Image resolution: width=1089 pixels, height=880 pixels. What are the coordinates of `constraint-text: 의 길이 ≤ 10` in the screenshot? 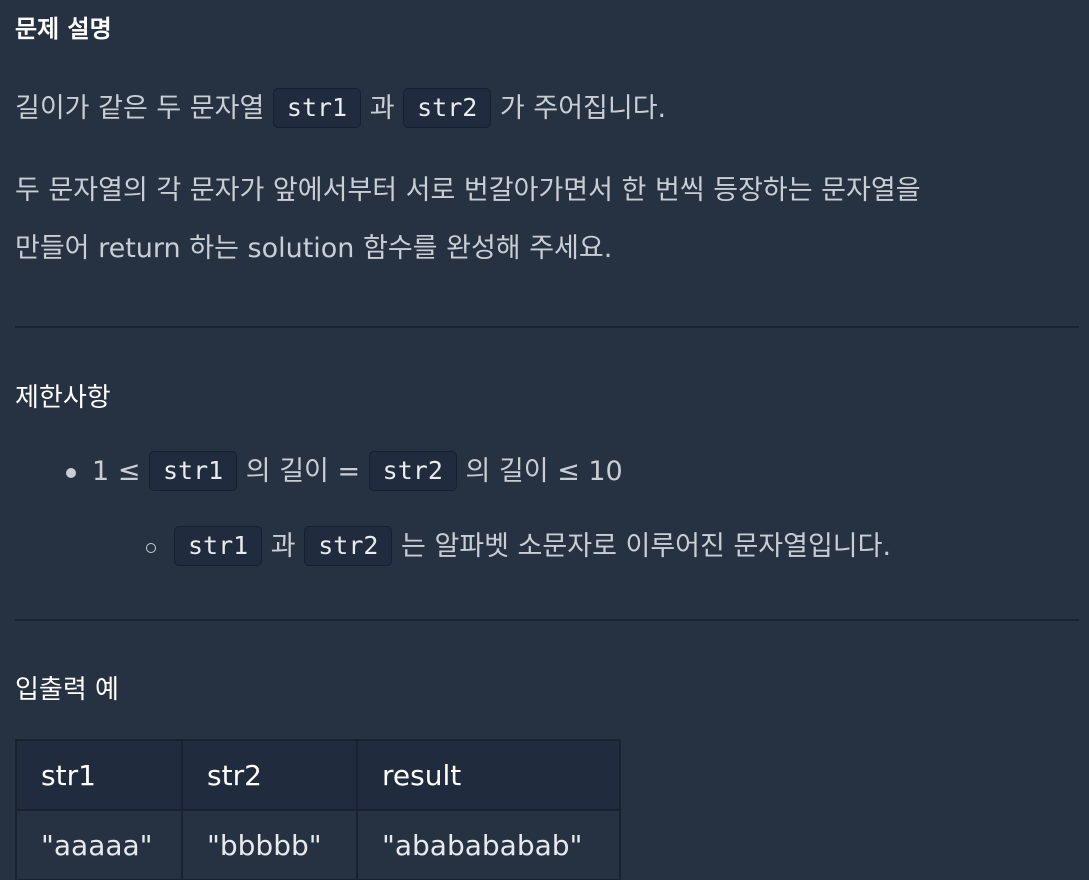 It's located at (539, 471).